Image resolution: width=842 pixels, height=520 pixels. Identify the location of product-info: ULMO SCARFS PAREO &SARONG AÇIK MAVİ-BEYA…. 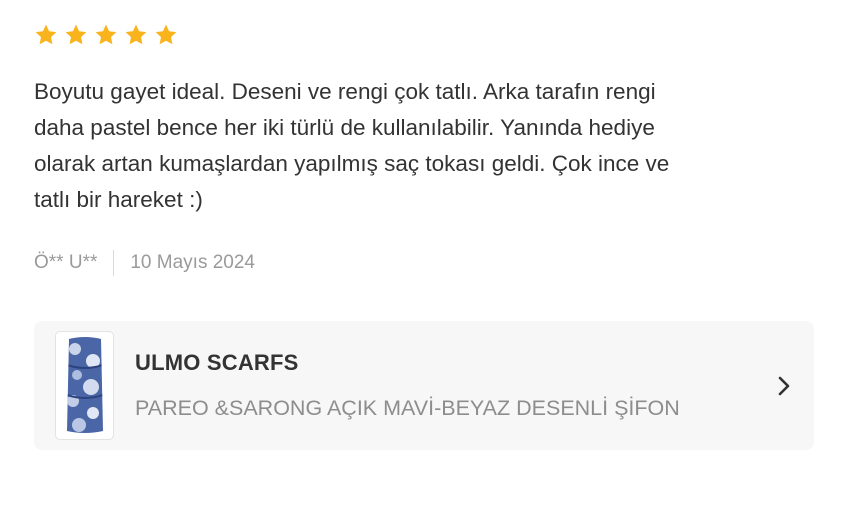
(453, 385).